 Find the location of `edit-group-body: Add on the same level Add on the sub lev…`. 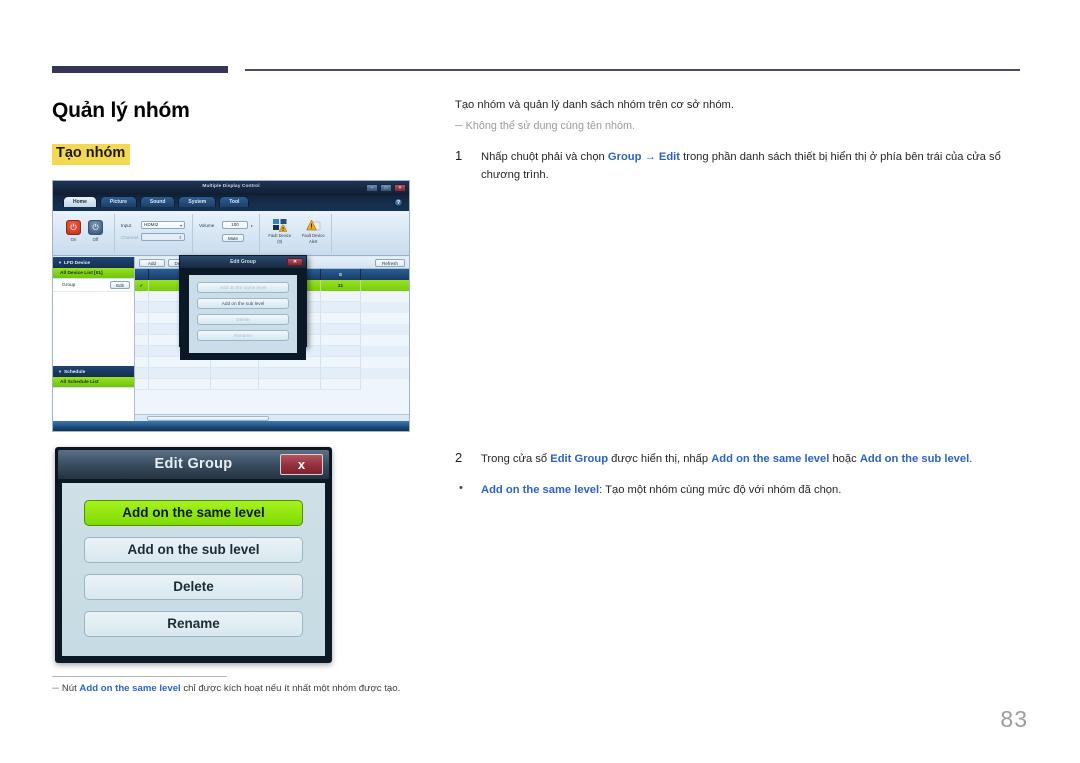

edit-group-body: Add on the same level Add on the sub lev… is located at coordinates (193, 569).